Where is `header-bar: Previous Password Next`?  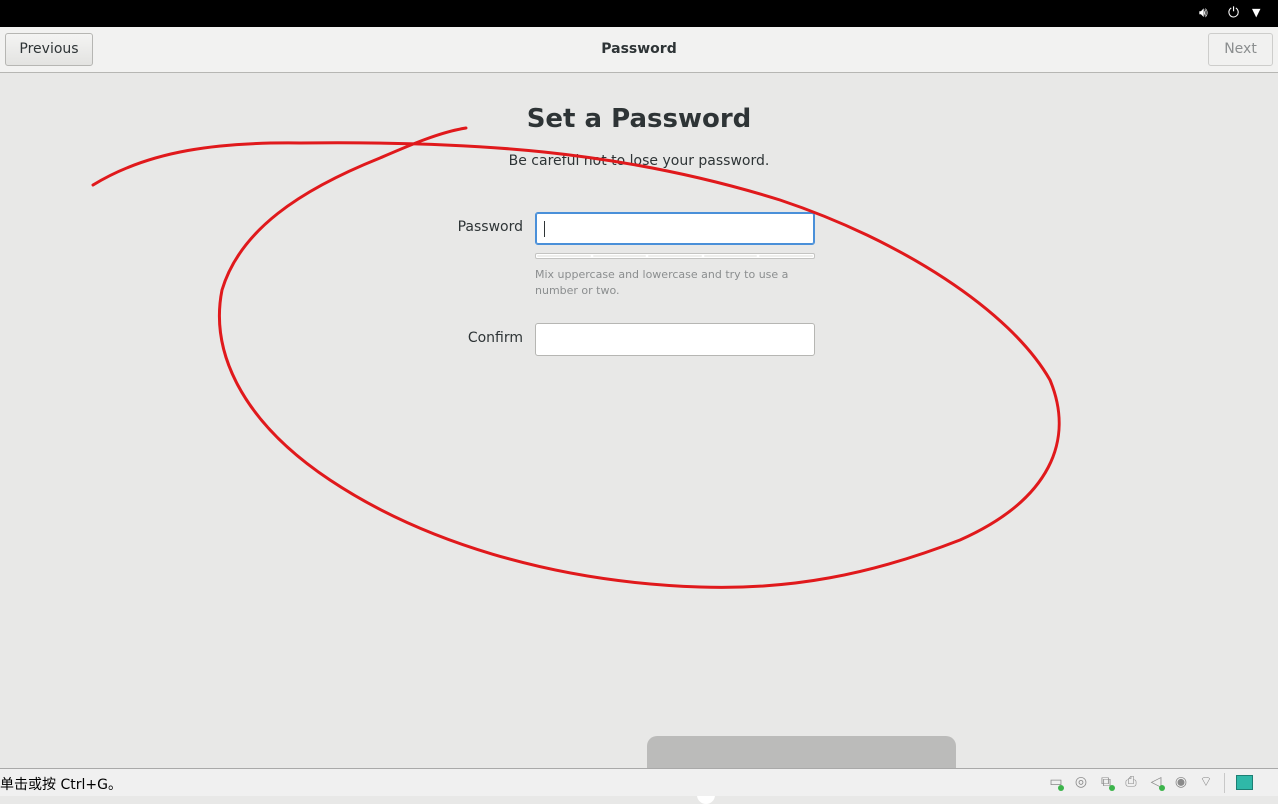 header-bar: Previous Password Next is located at coordinates (639, 50).